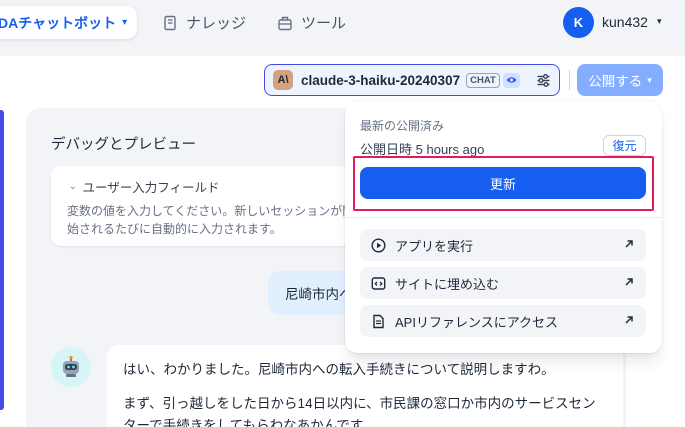  I want to click on embed-site-button: サイトに埋め込む, so click(503, 283).